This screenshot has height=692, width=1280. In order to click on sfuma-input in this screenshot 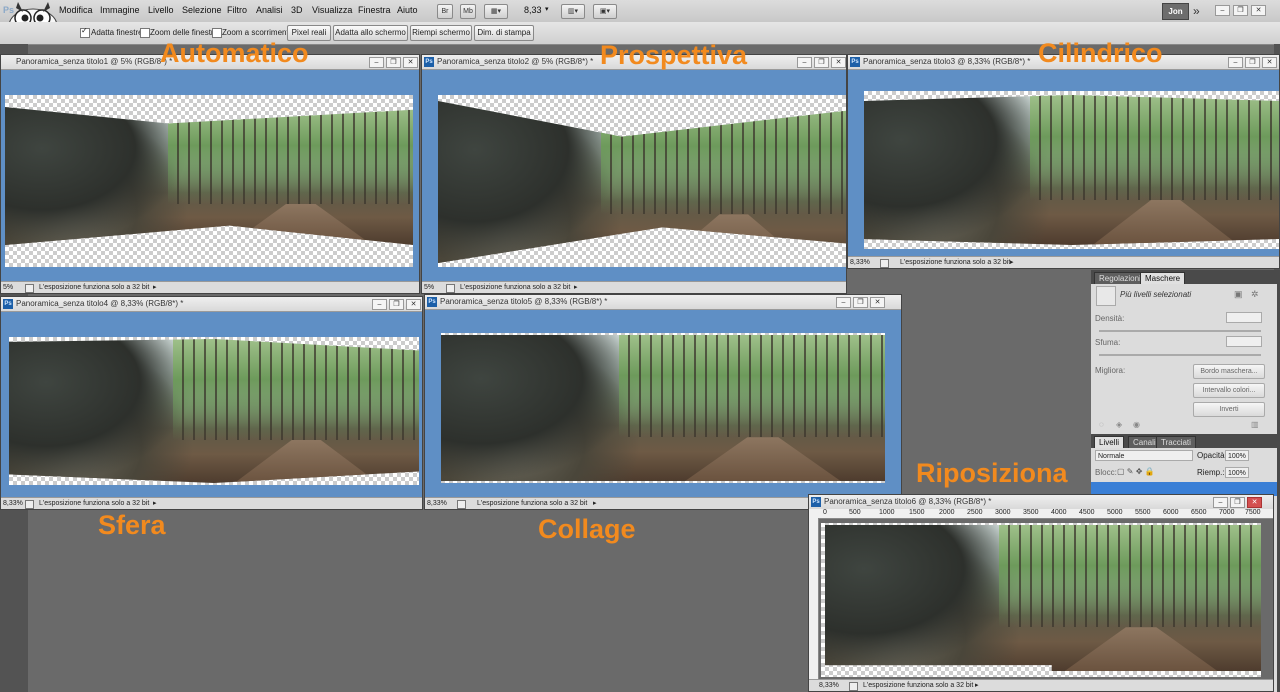, I will do `click(1244, 341)`.